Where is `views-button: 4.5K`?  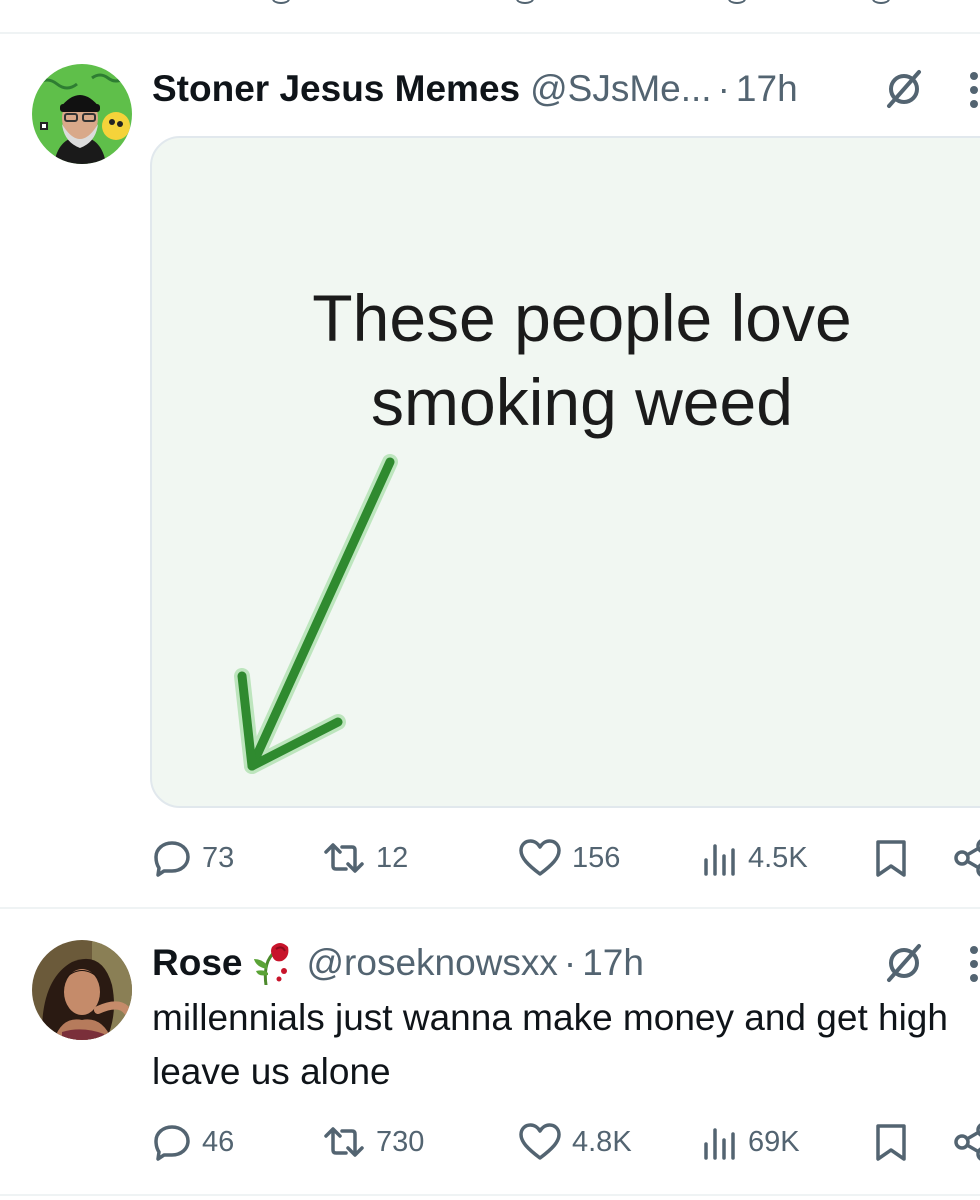 views-button: 4.5K is located at coordinates (755, 858).